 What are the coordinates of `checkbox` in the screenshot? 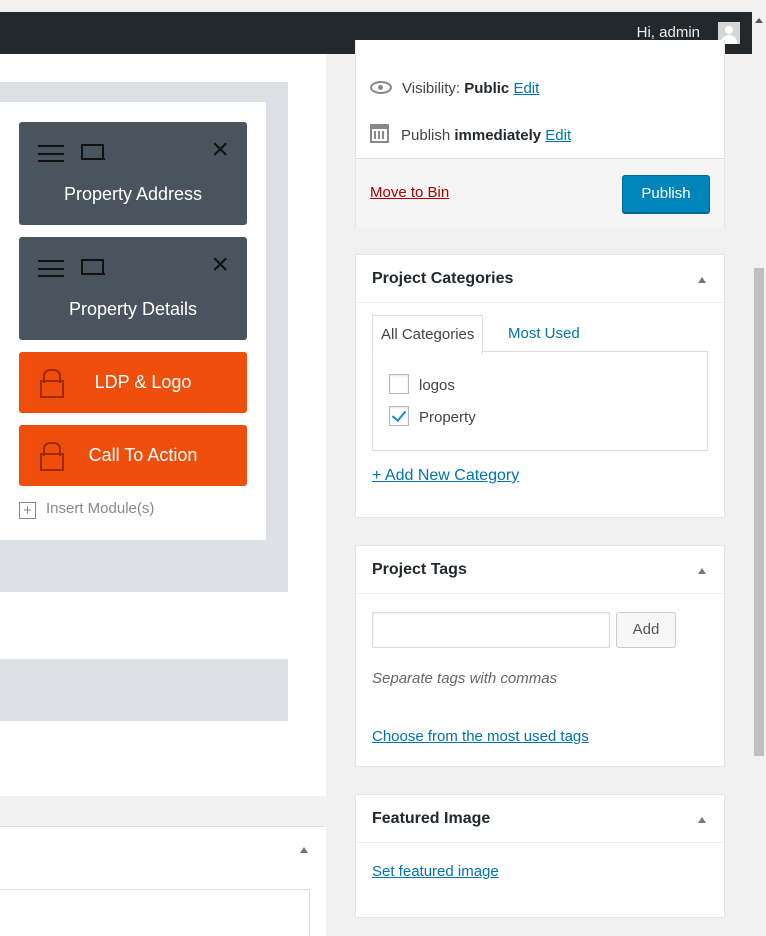 It's located at (399, 384).